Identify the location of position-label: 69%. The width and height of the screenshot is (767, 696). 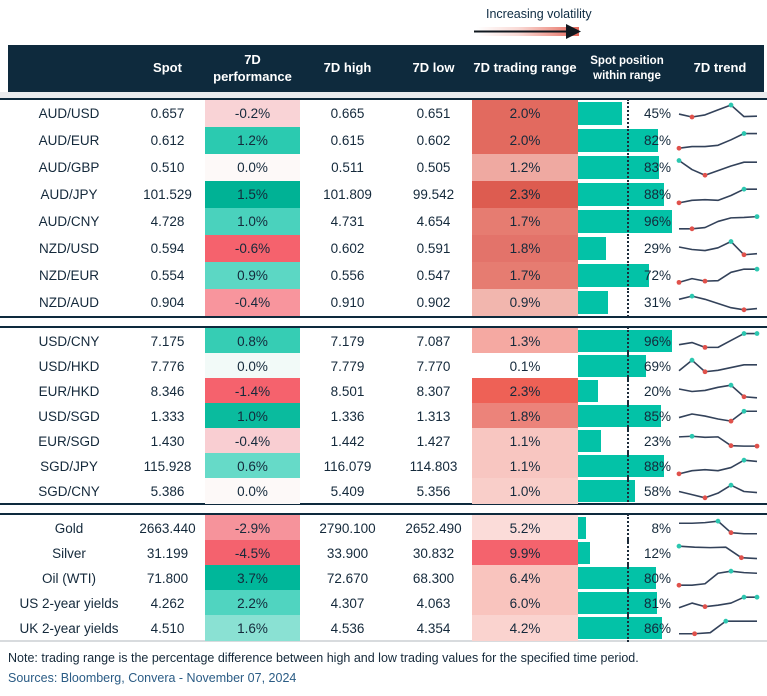
(657, 366).